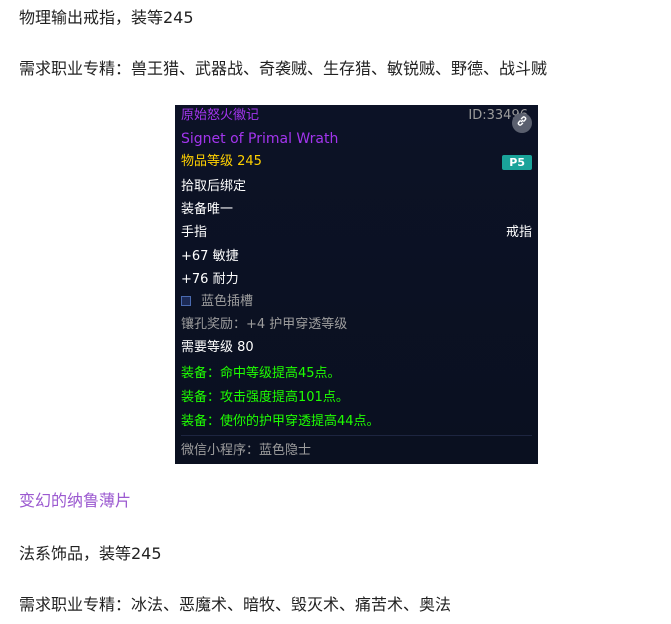 The height and width of the screenshot is (624, 671). What do you see at coordinates (356, 233) in the screenshot?
I see `slot-row: 手指 戒指` at bounding box center [356, 233].